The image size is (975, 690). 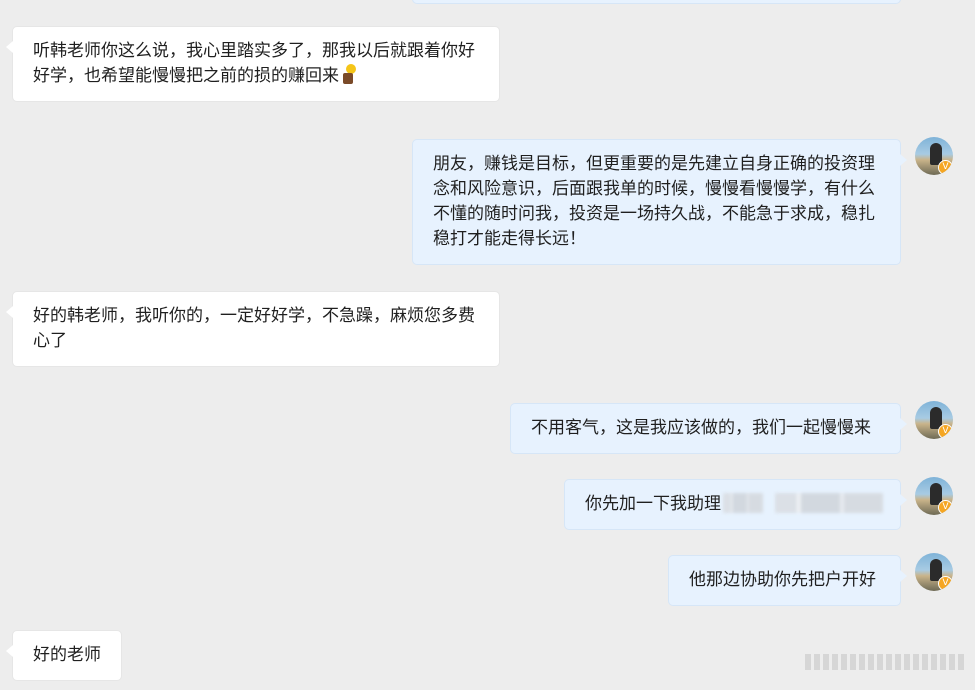 What do you see at coordinates (656, 2) in the screenshot?
I see `previous-message-bubble-edge` at bounding box center [656, 2].